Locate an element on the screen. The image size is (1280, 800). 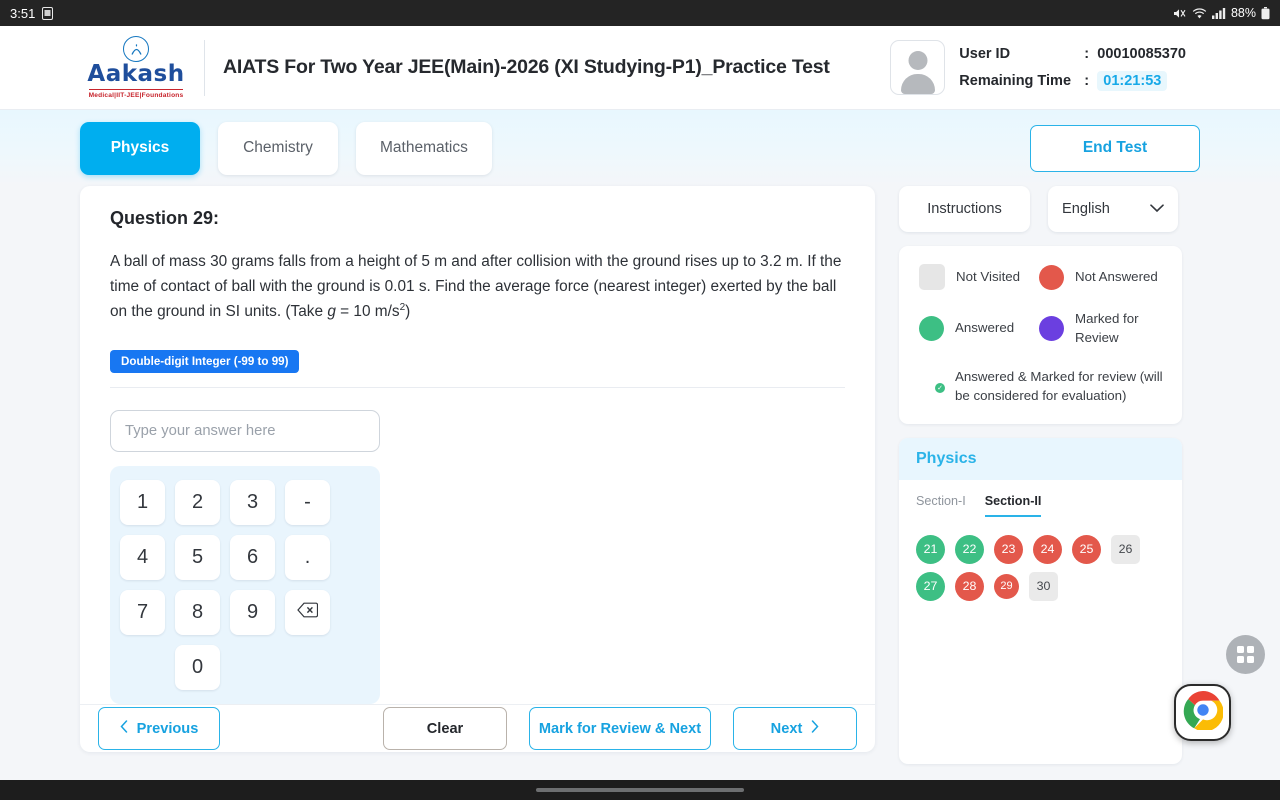
chrome-icon is located at coordinates (1203, 712).